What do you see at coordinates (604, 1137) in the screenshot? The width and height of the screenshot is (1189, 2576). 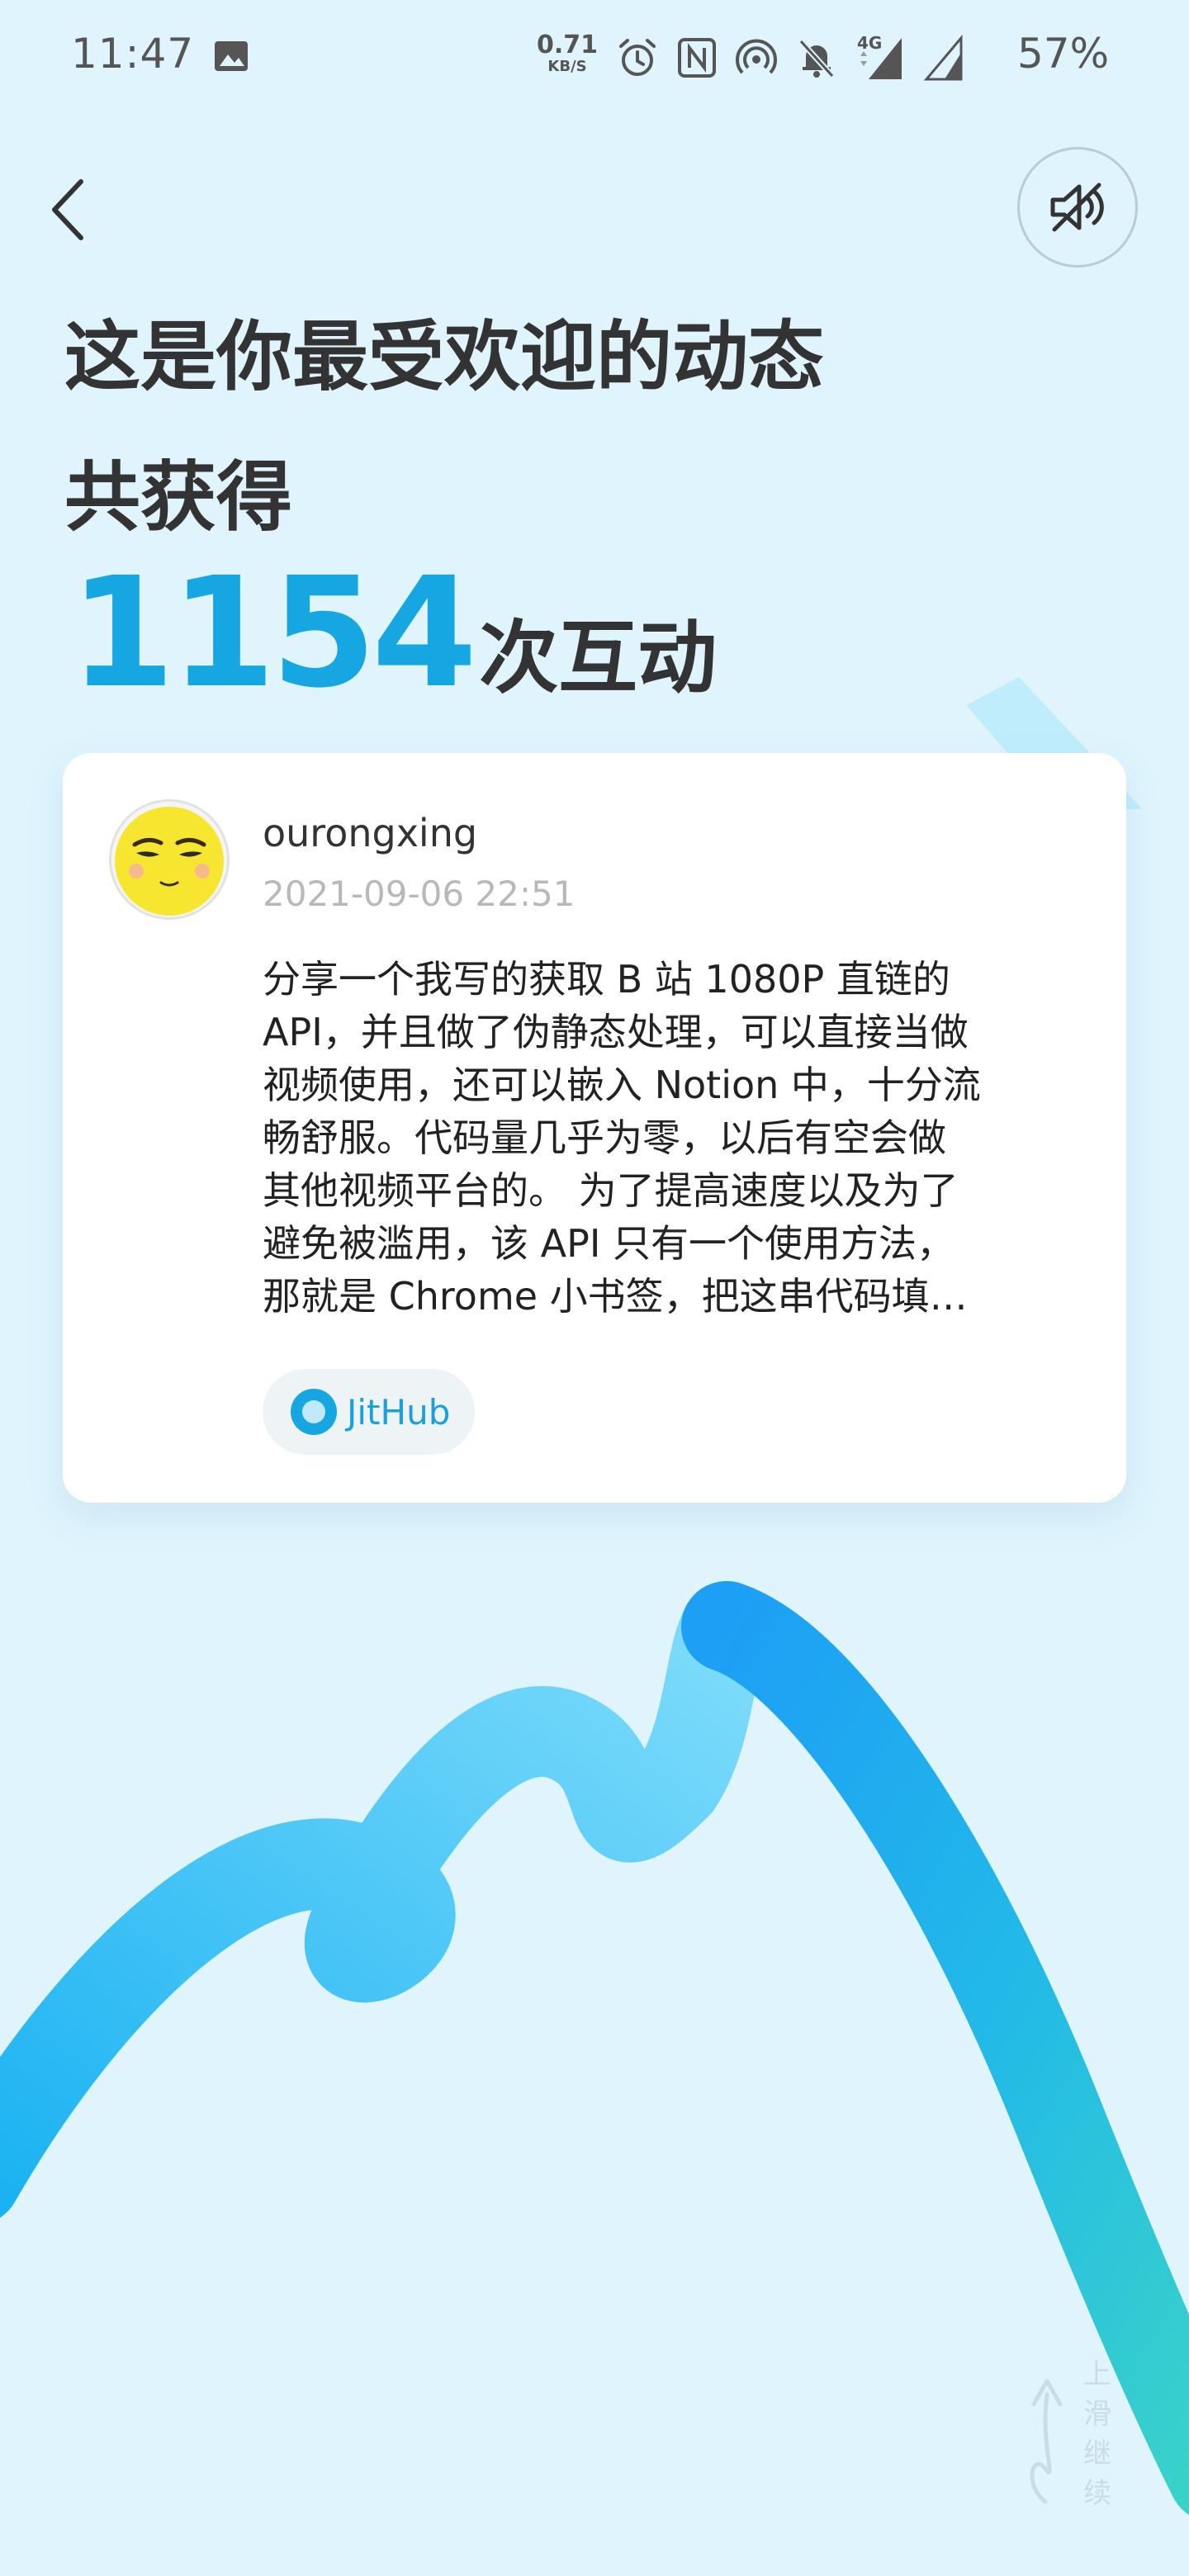 I see `post-content-line: 畅舒服。代码量几乎为零，以后有空会做` at bounding box center [604, 1137].